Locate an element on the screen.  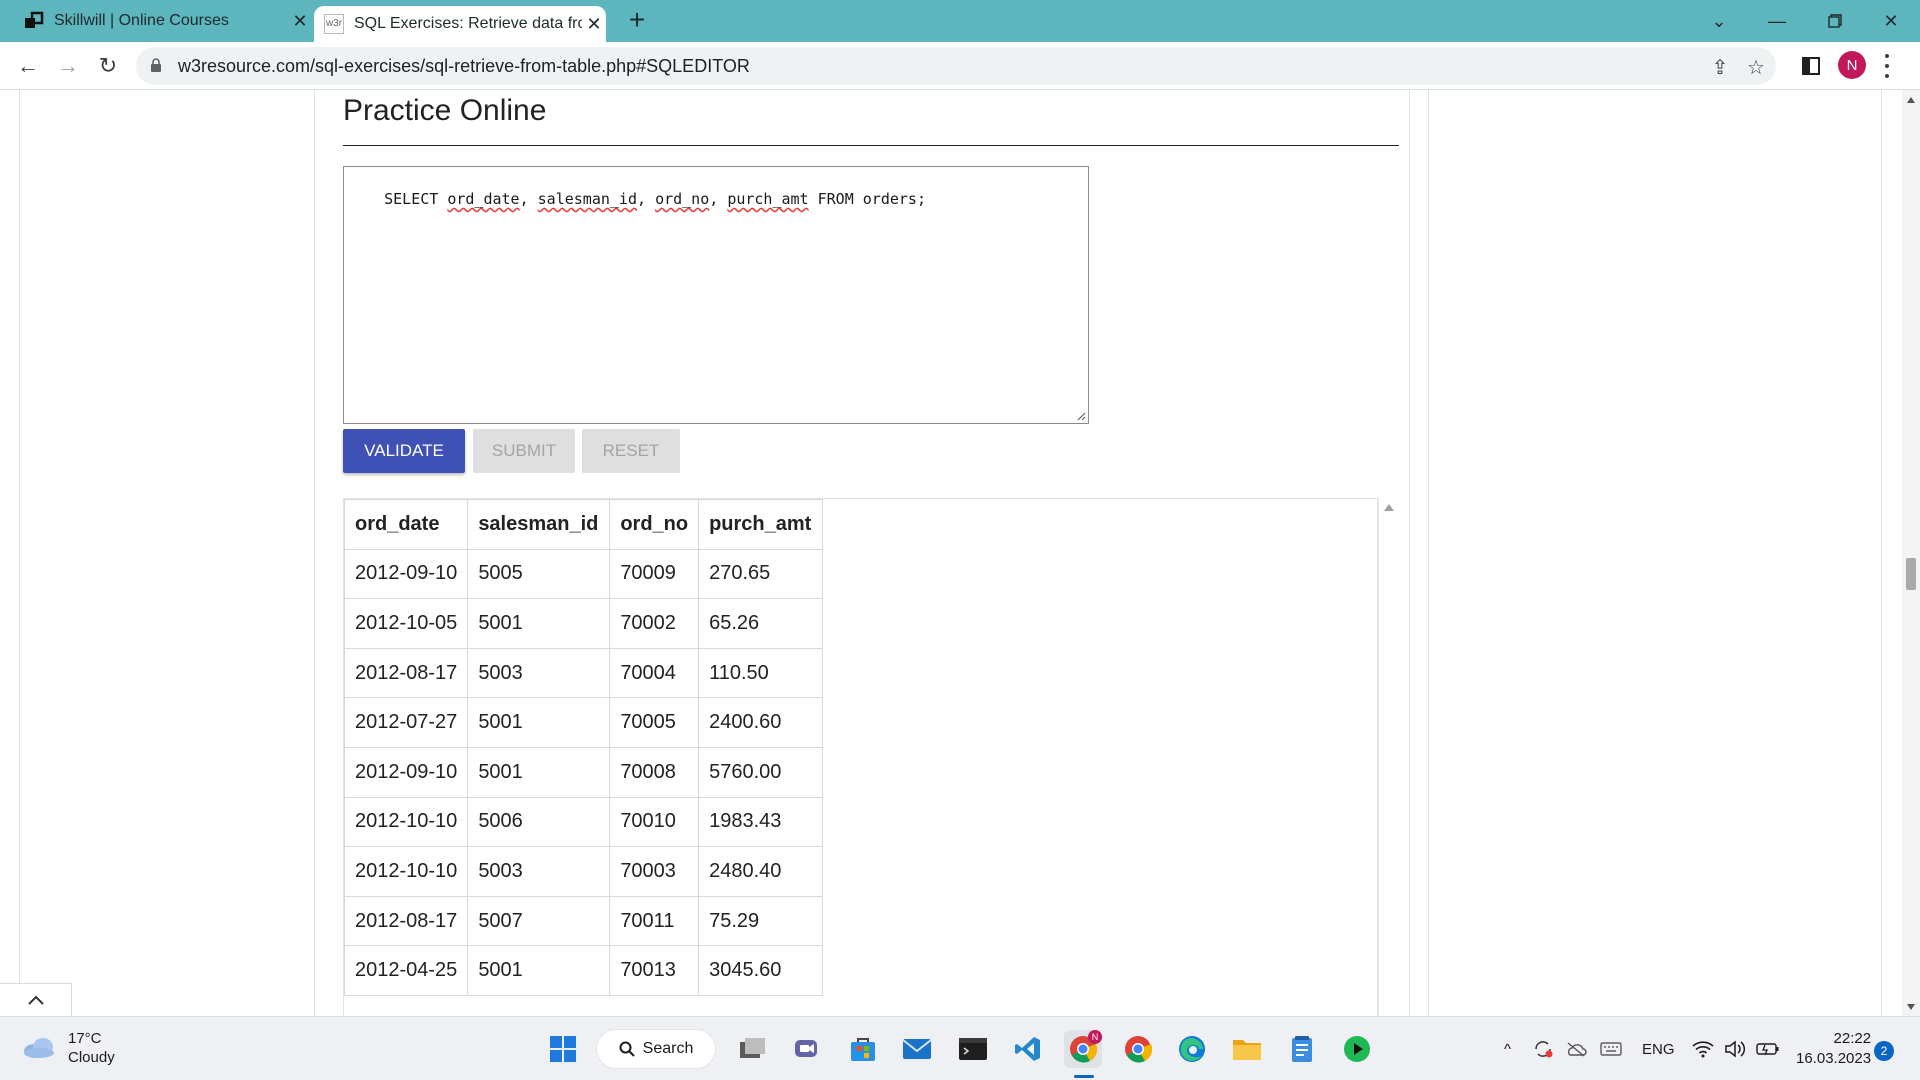
table-cell: 2012-04-25 is located at coordinates (406, 970).